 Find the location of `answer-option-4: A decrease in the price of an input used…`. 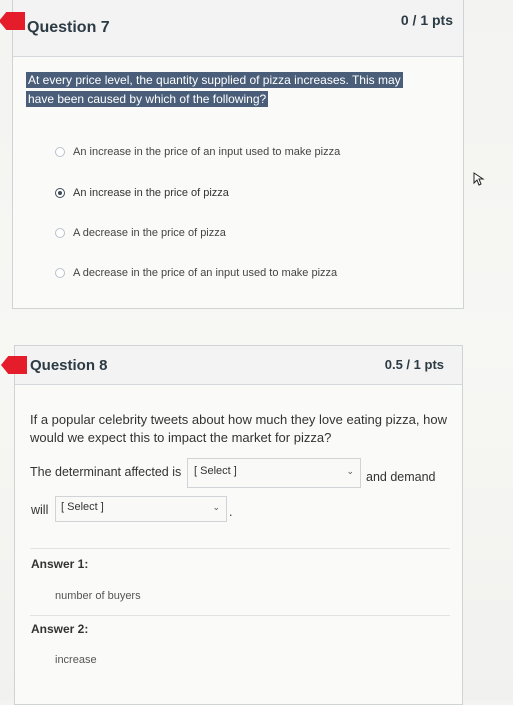

answer-option-4: A decrease in the price of an input used… is located at coordinates (196, 273).